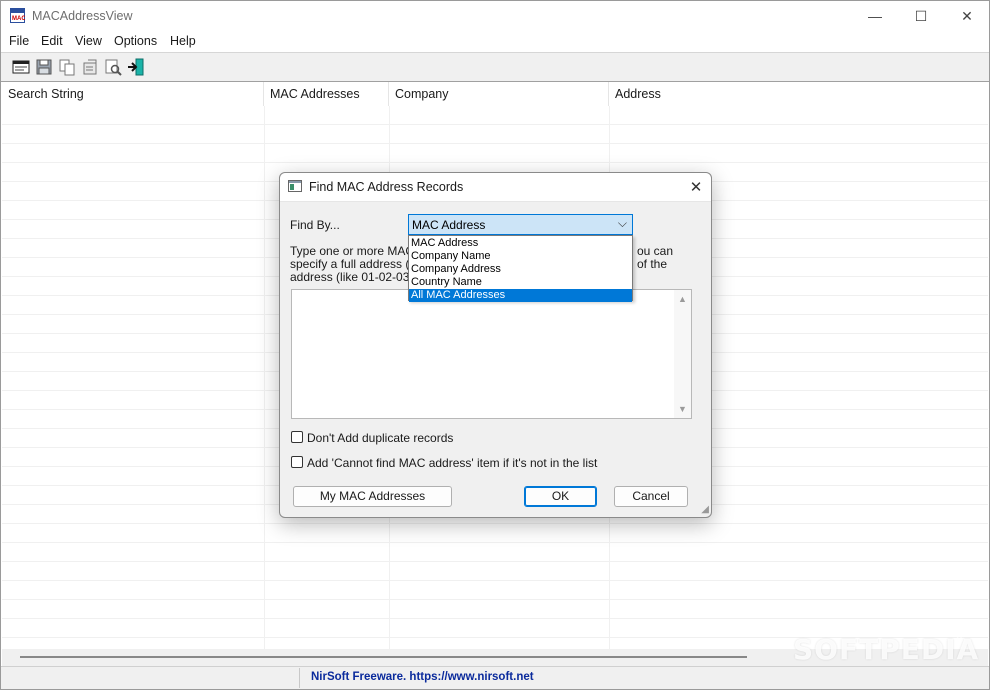  What do you see at coordinates (652, 264) in the screenshot?
I see `instructions-line2-right: of the` at bounding box center [652, 264].